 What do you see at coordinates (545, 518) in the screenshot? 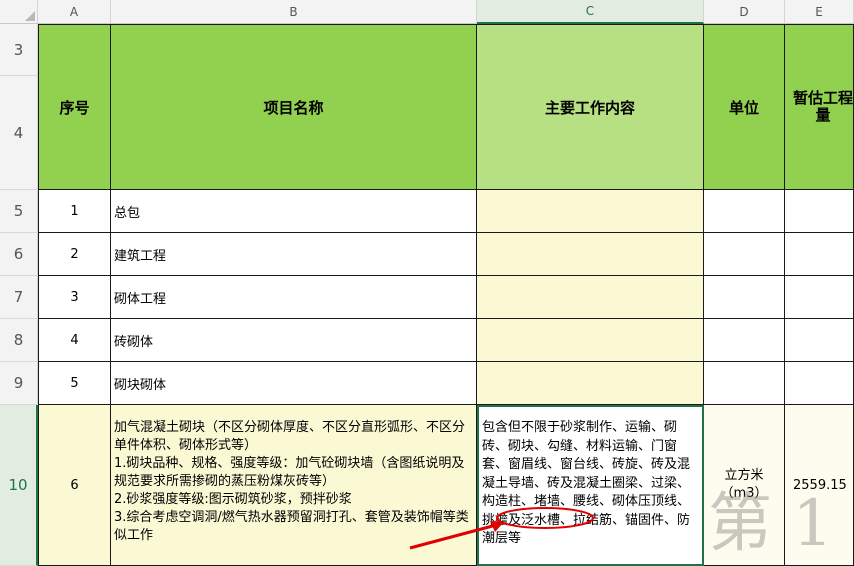
I see `highlight-circle` at bounding box center [545, 518].